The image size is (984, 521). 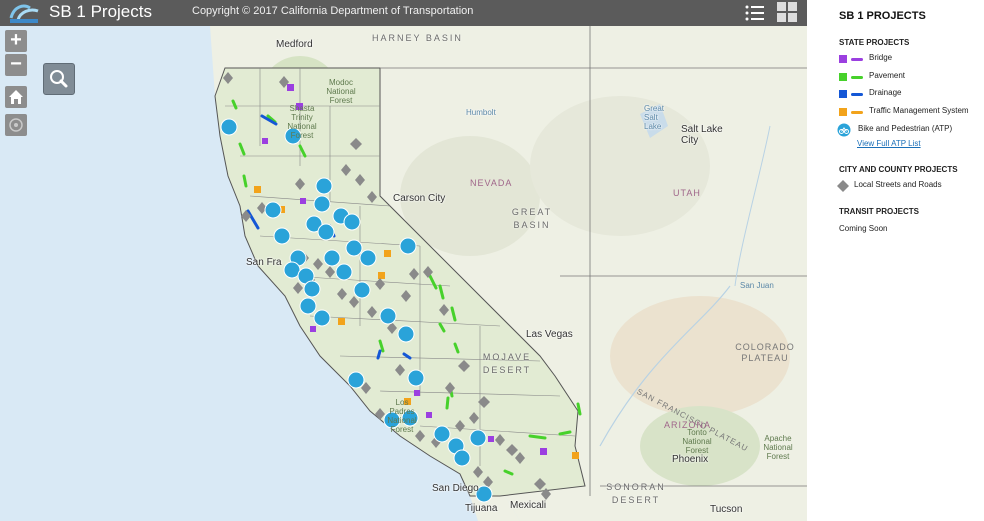 I want to click on place-label-humbolt: Humbolt, so click(x=481, y=112).